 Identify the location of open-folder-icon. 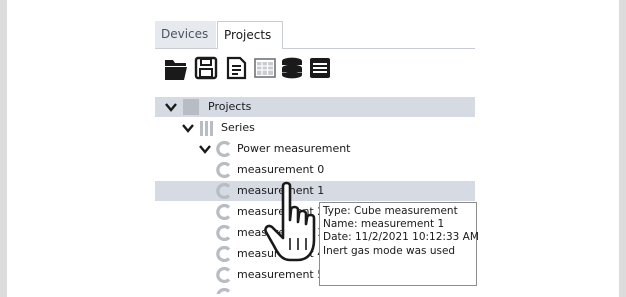
(176, 68).